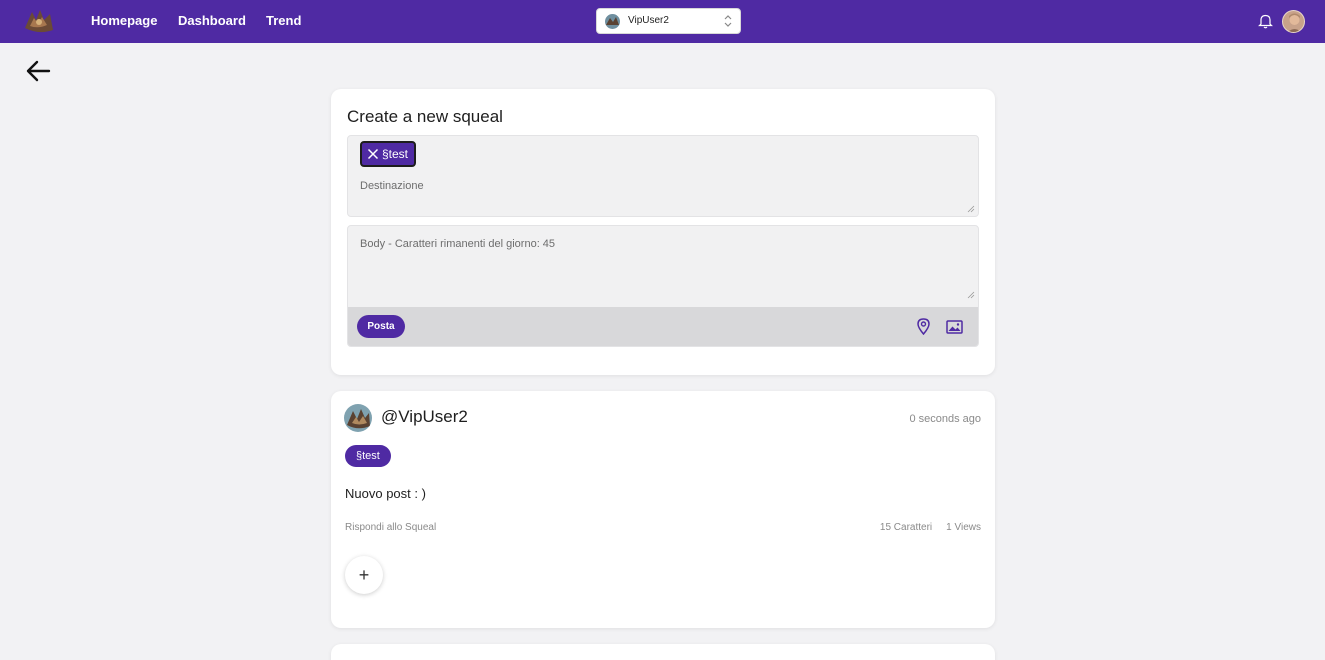 The width and height of the screenshot is (1325, 660). Describe the element at coordinates (124, 20) in the screenshot. I see `nav-homepage-link: Homepage` at that location.